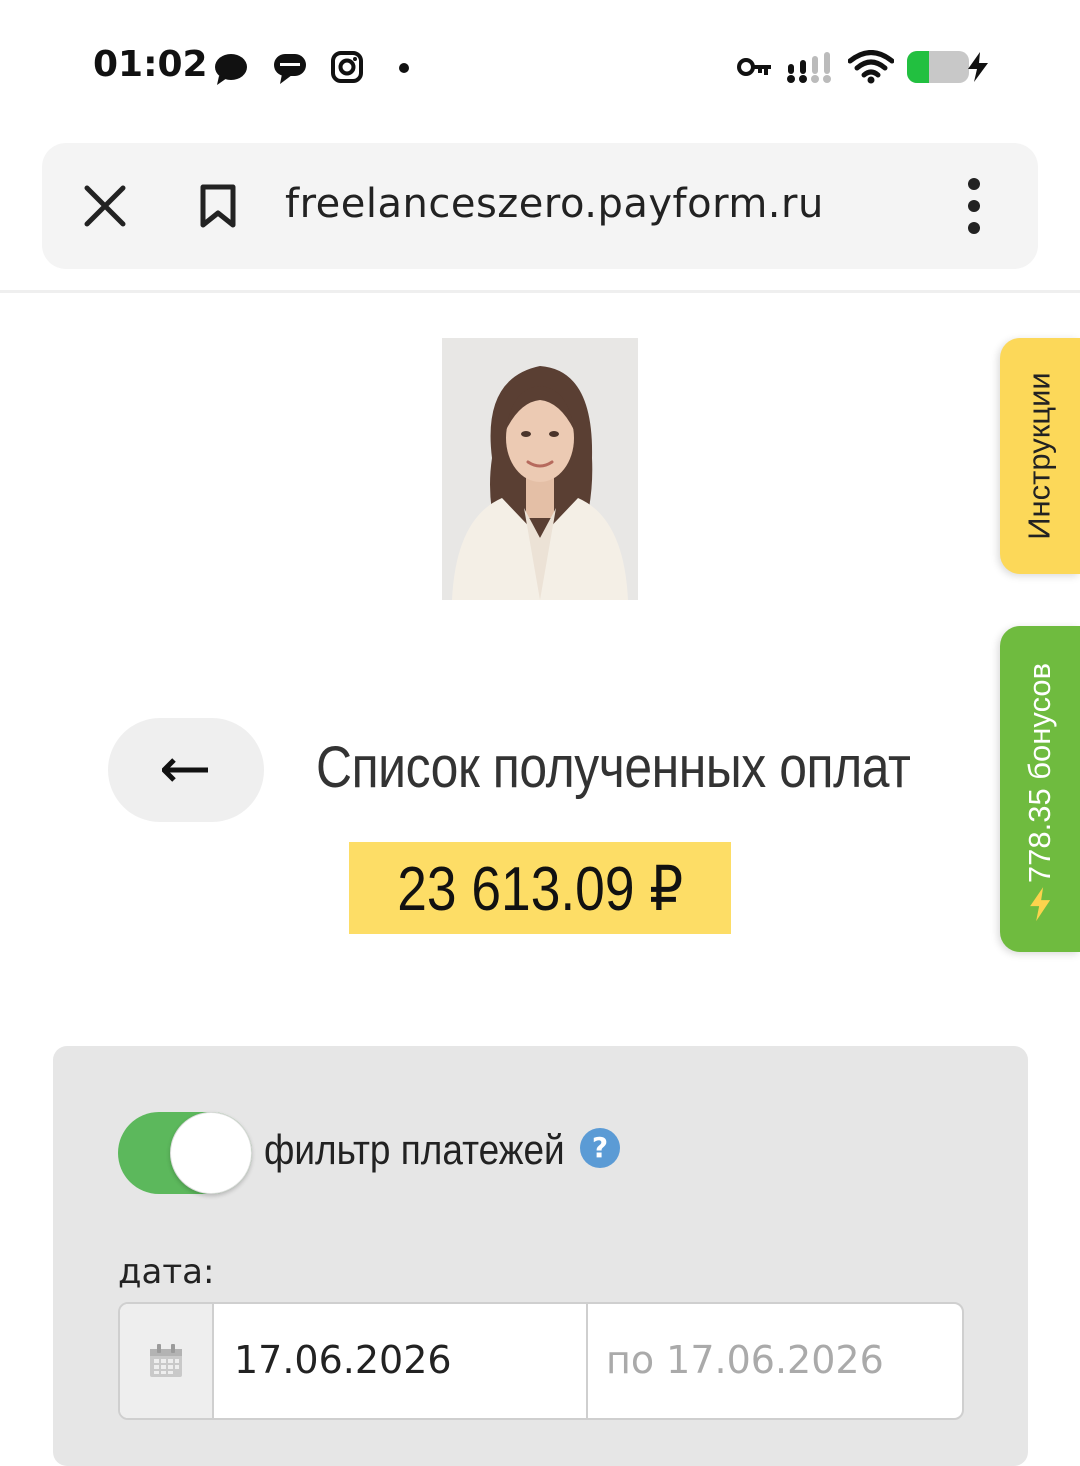 The height and width of the screenshot is (1466, 1080). I want to click on address-bar-url: freelanceszero.payform.ru, so click(554, 204).